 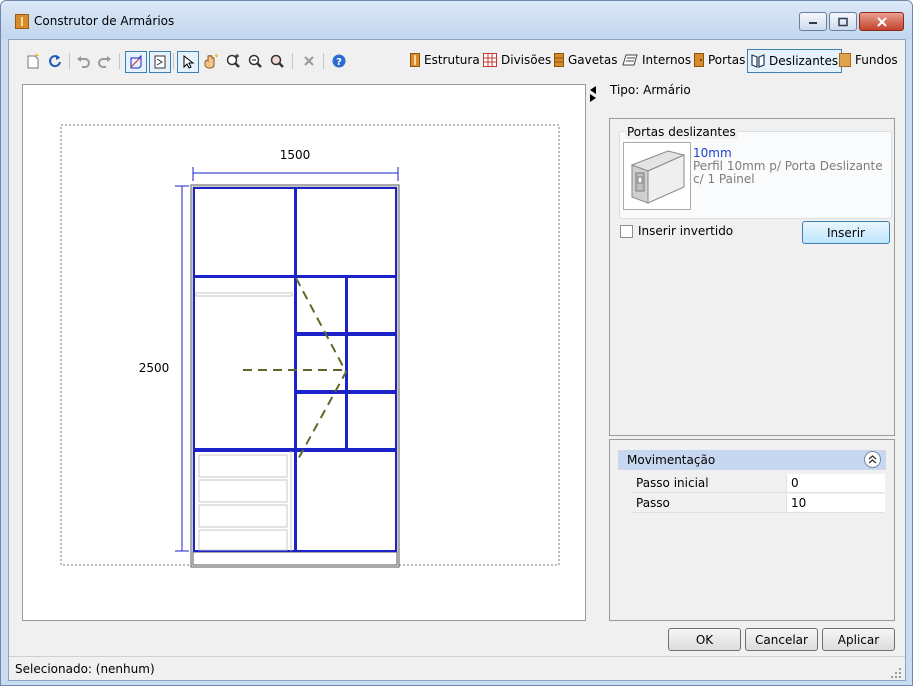 I want to click on width-label: 1500, so click(x=295, y=155).